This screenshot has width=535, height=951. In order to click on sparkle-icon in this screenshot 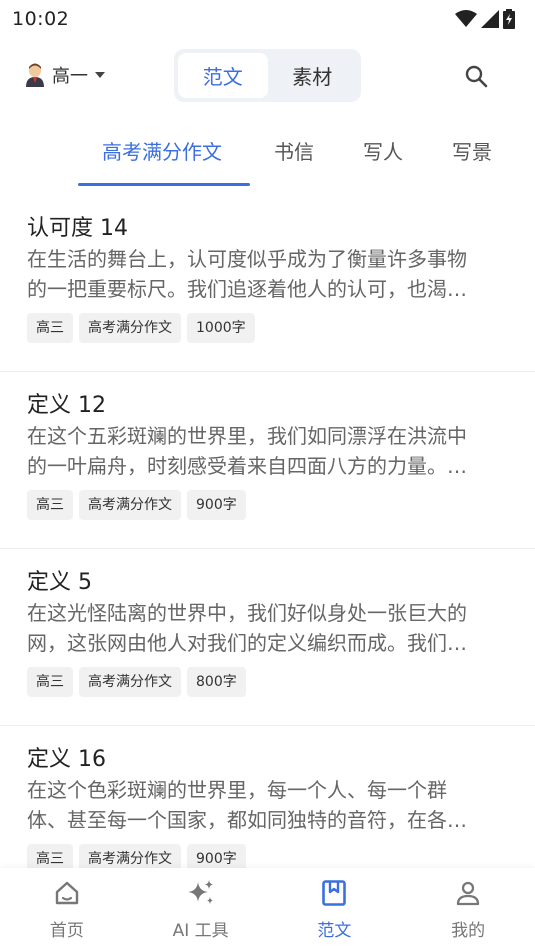, I will do `click(201, 893)`.